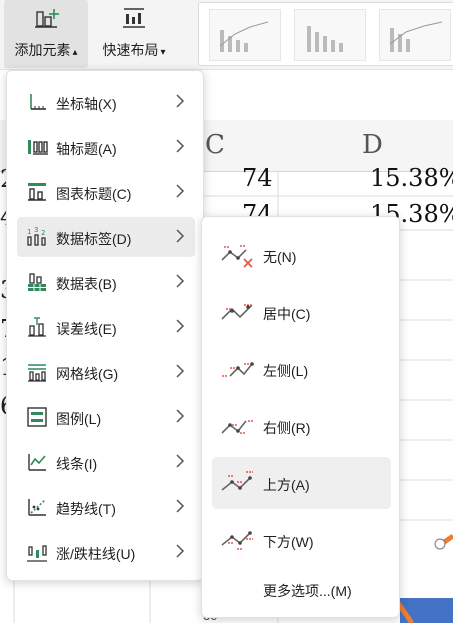  Describe the element at coordinates (42, 50) in the screenshot. I see `add-element-label: 添加元素` at that location.